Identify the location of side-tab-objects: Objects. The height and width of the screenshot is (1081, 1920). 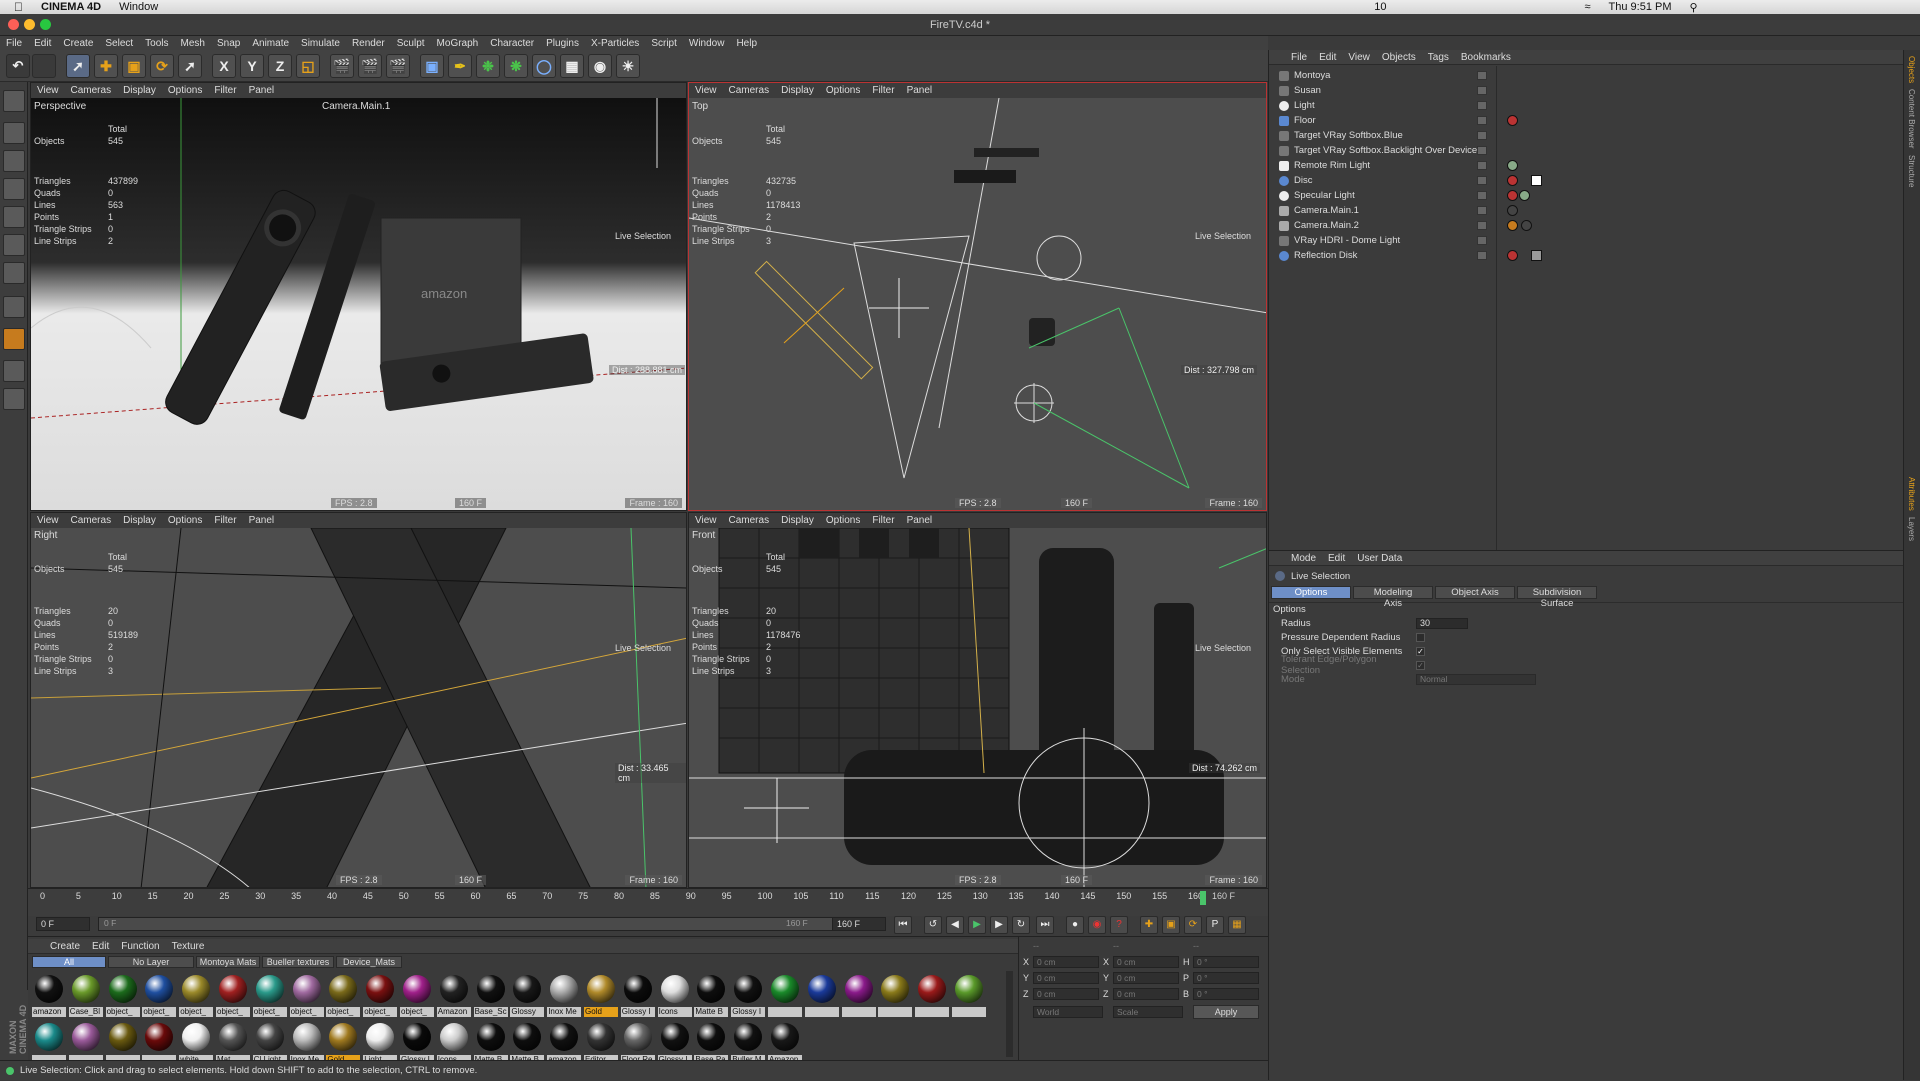
(1911, 69).